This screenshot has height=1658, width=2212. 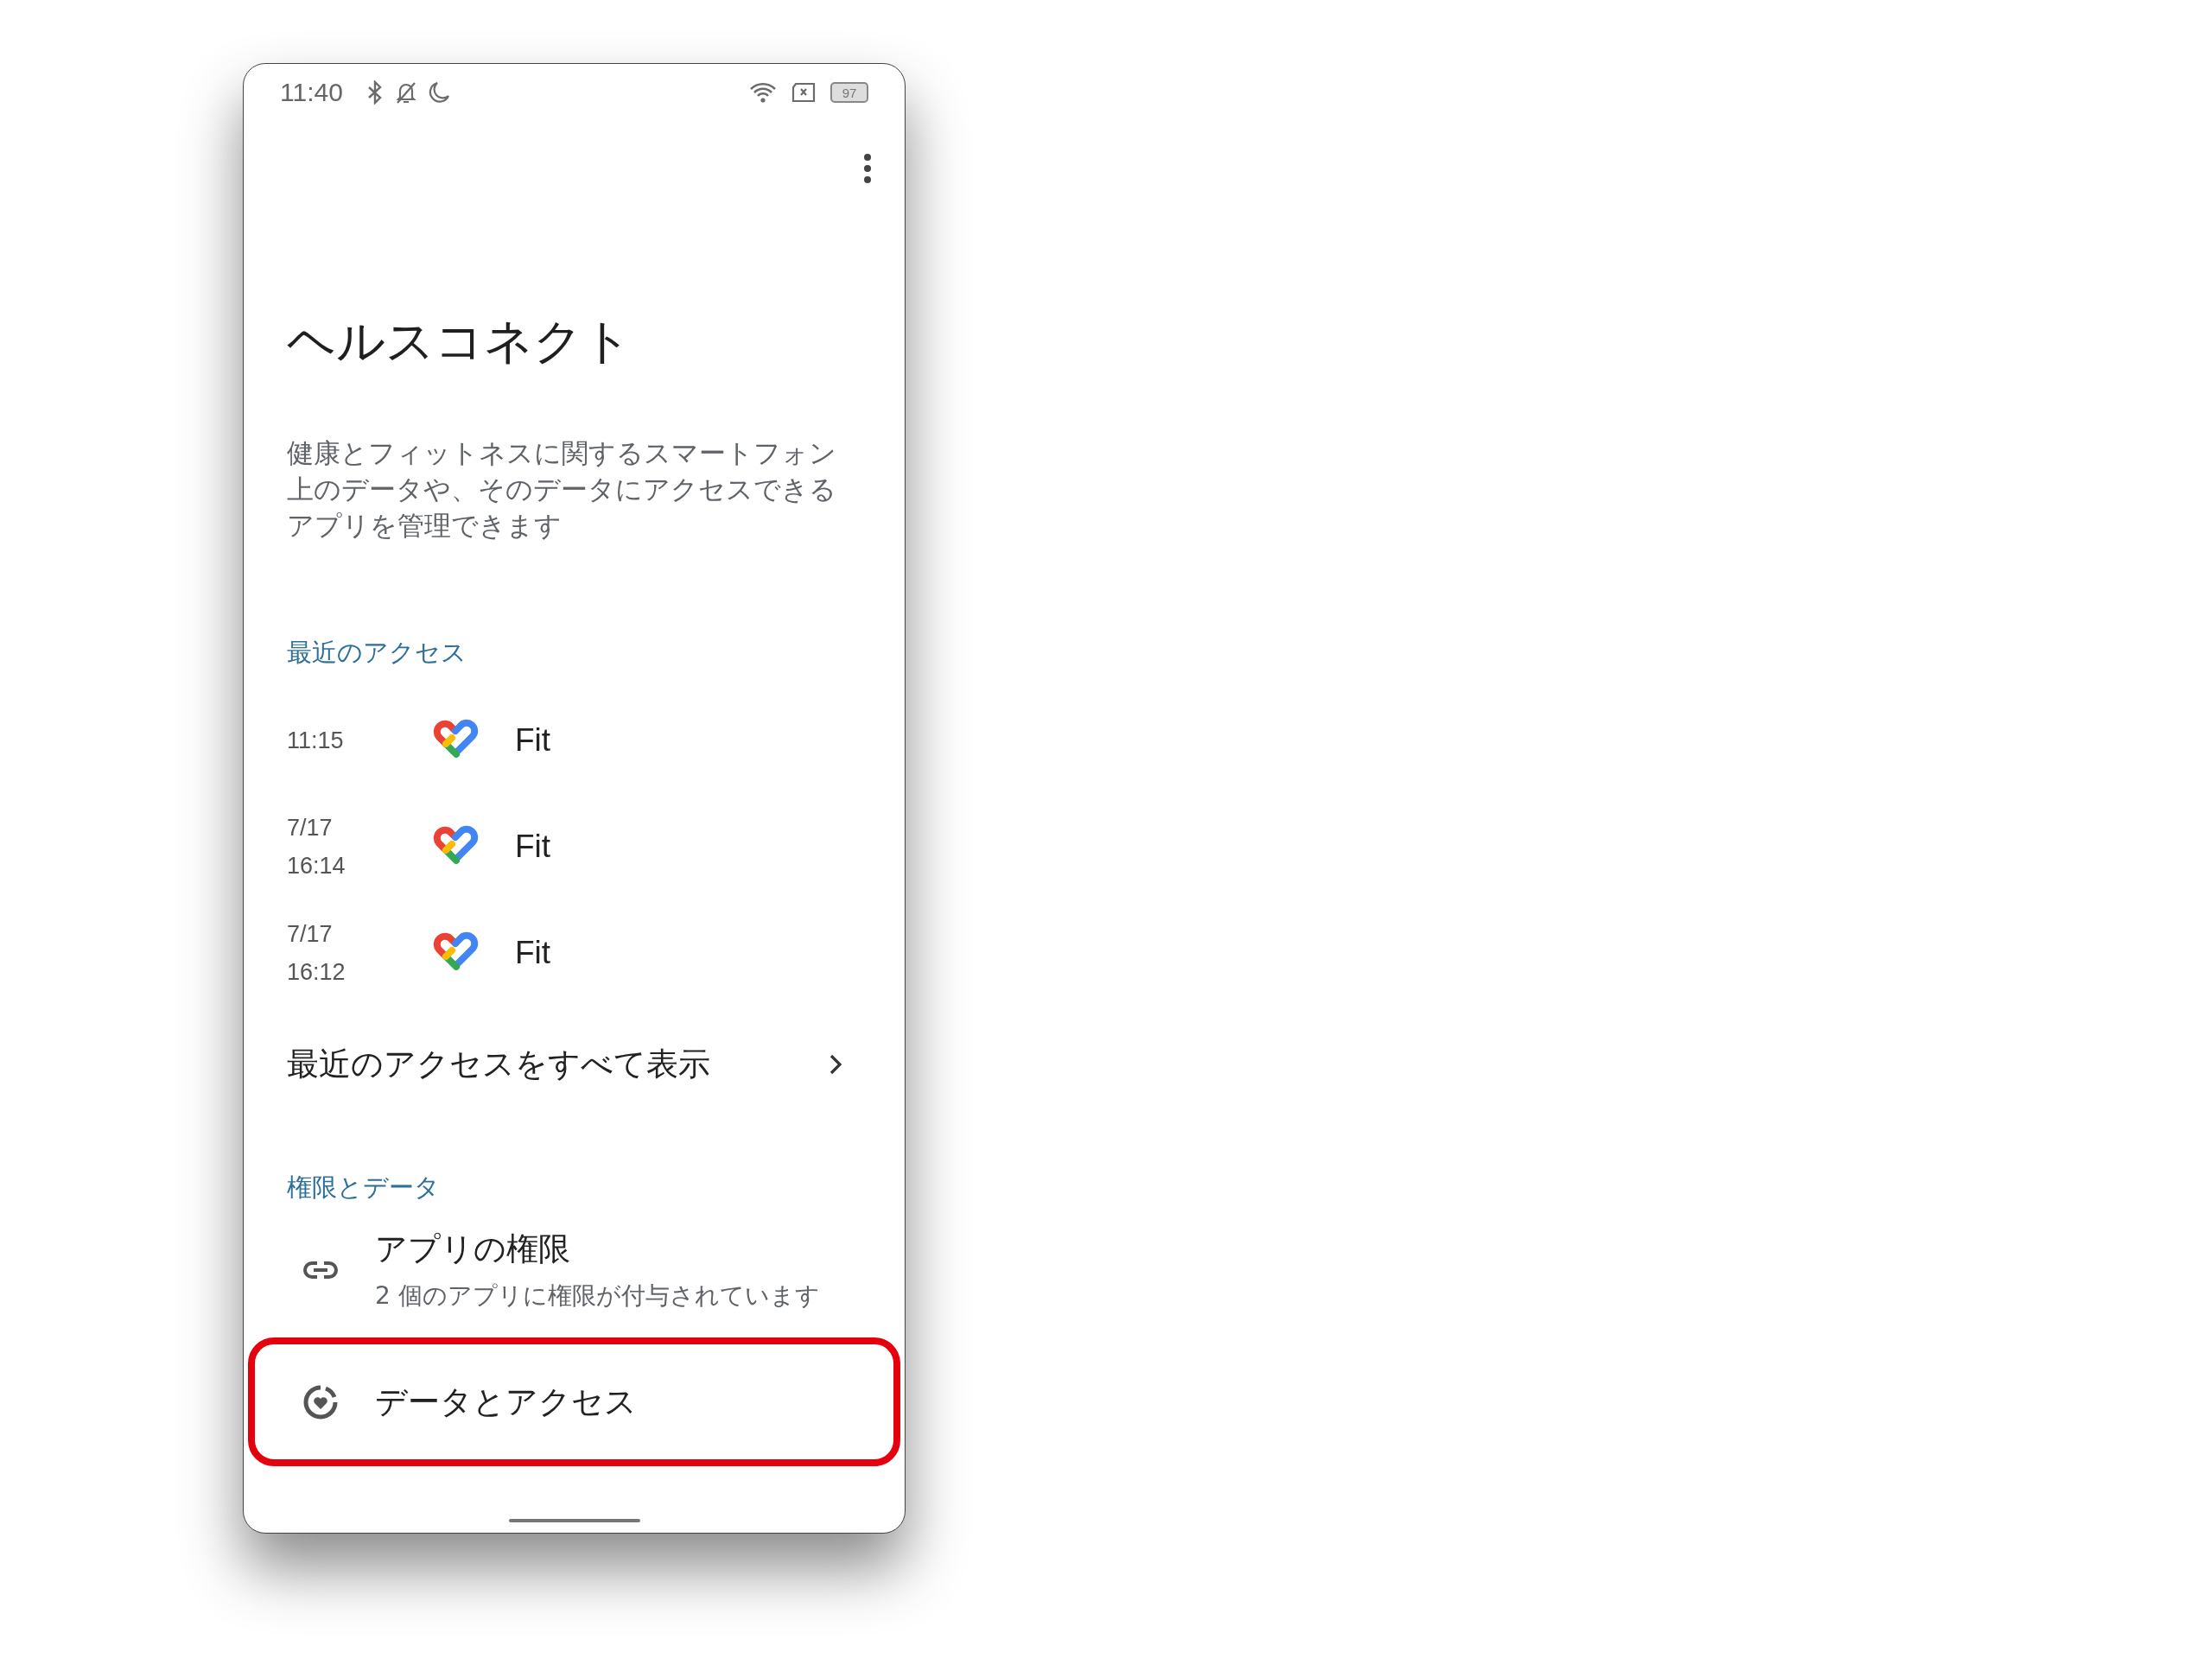 What do you see at coordinates (835, 1064) in the screenshot?
I see `chevron-right-icon` at bounding box center [835, 1064].